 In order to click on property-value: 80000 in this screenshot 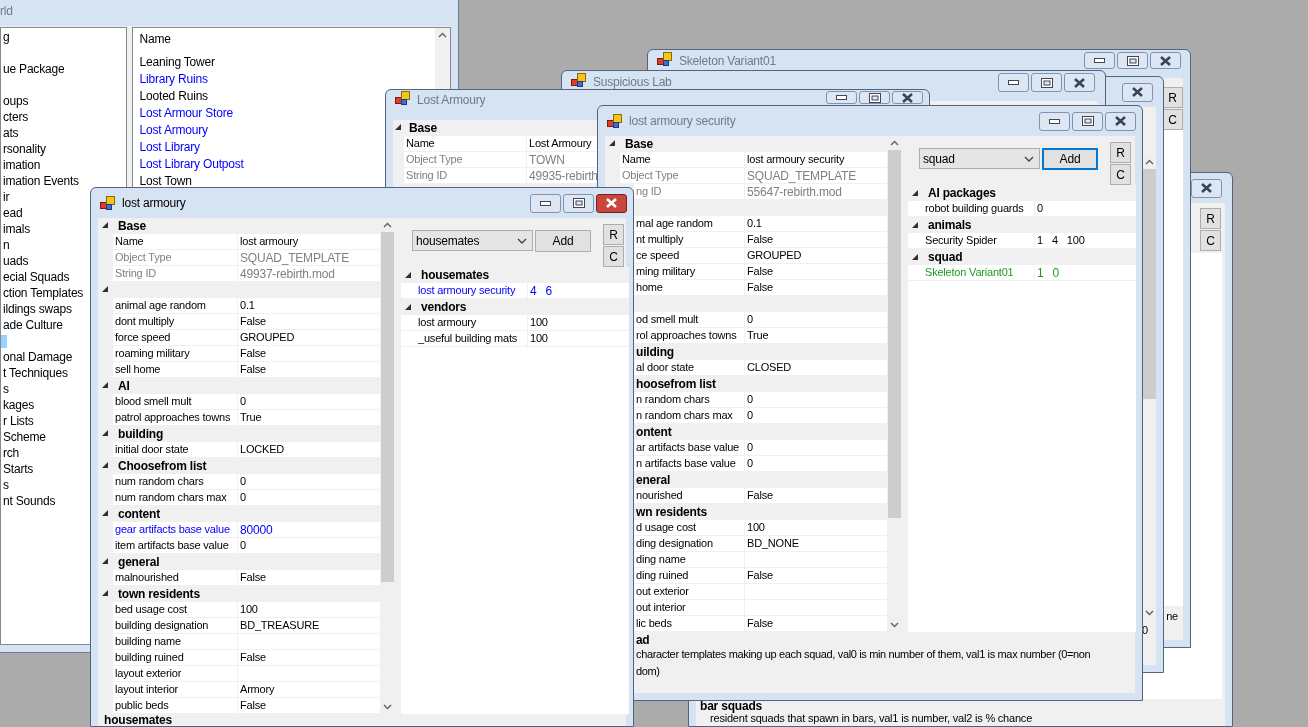, I will do `click(308, 529)`.